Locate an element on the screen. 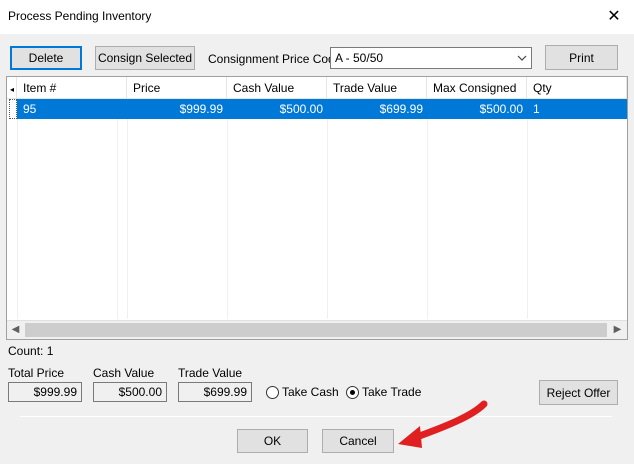  total-price-field: $999.99 is located at coordinates (45, 392).